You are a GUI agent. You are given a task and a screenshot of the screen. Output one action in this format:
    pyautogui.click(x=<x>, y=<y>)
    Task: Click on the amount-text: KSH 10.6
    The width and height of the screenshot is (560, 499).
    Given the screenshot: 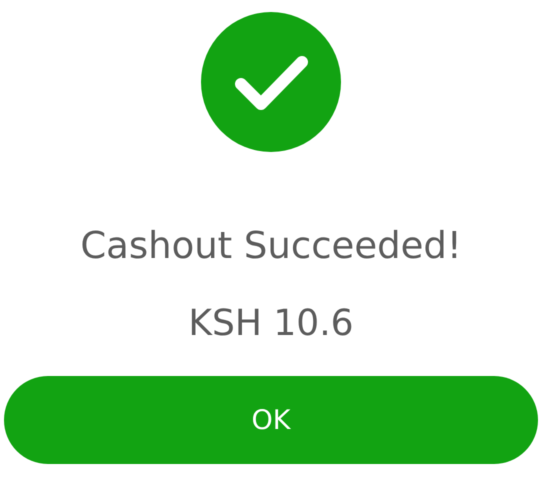 What is the action you would take?
    pyautogui.click(x=271, y=324)
    